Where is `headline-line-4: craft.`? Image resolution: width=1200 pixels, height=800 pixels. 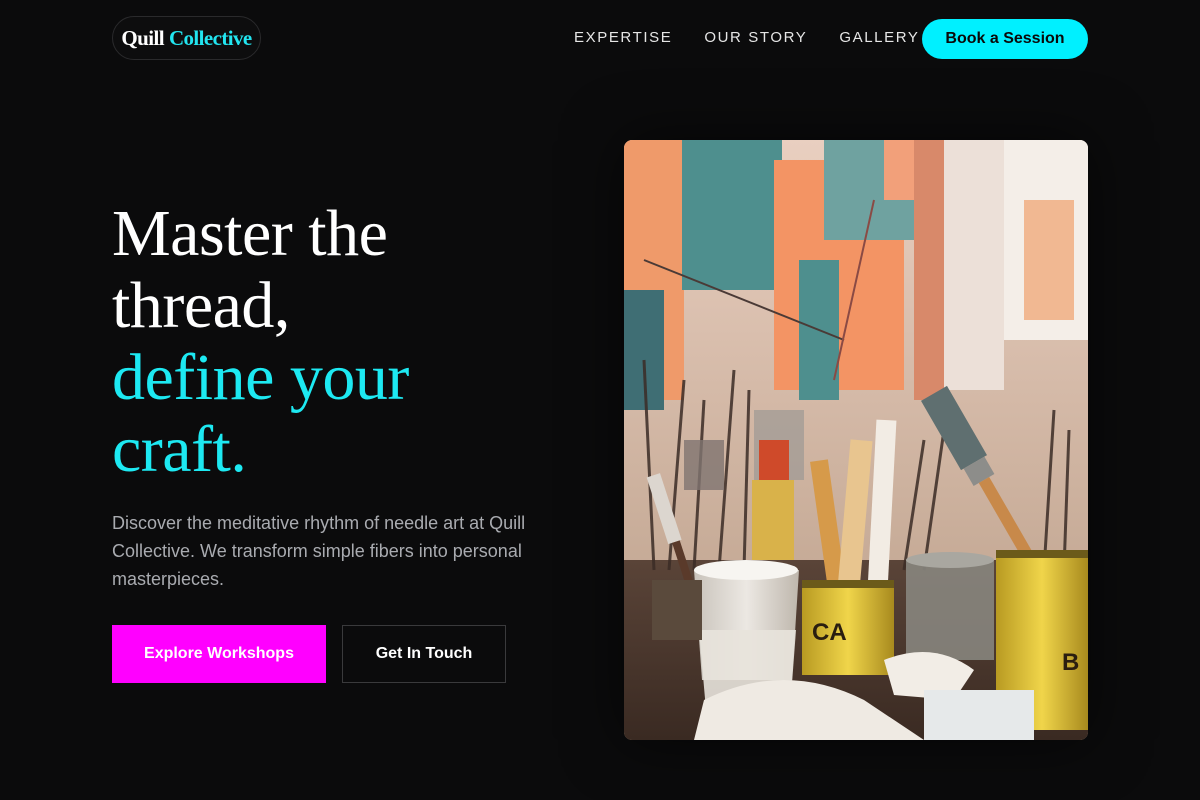
headline-line-4: craft. is located at coordinates (179, 449).